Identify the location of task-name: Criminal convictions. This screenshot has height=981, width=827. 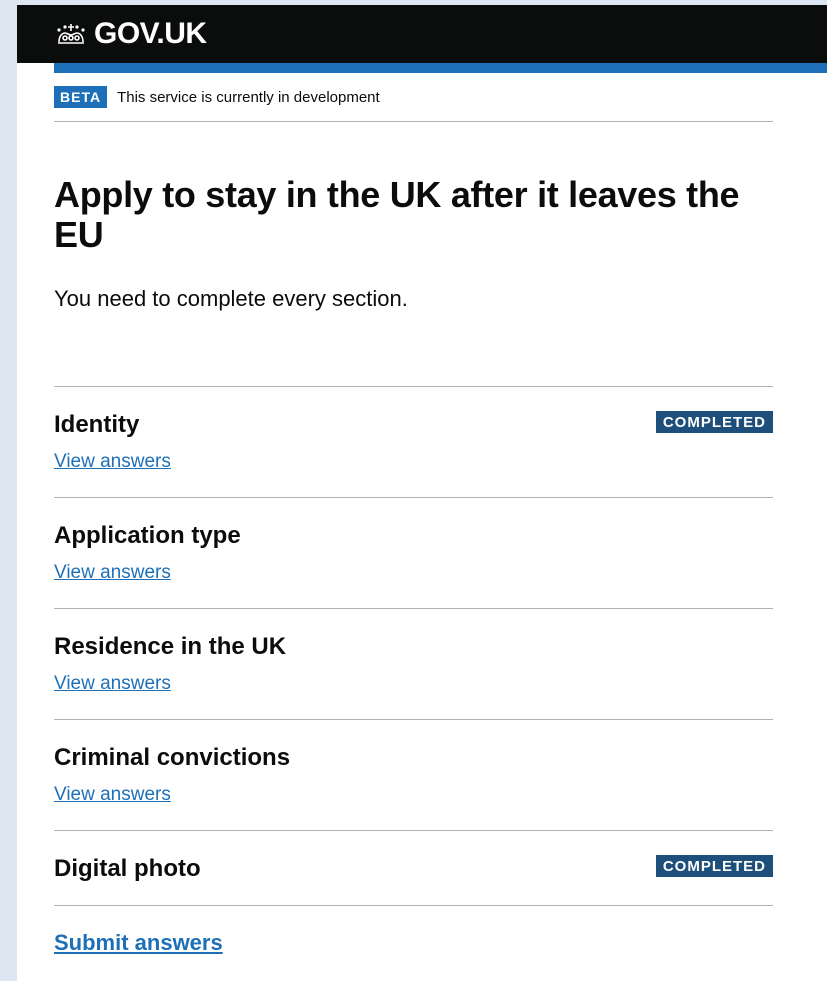
(172, 757).